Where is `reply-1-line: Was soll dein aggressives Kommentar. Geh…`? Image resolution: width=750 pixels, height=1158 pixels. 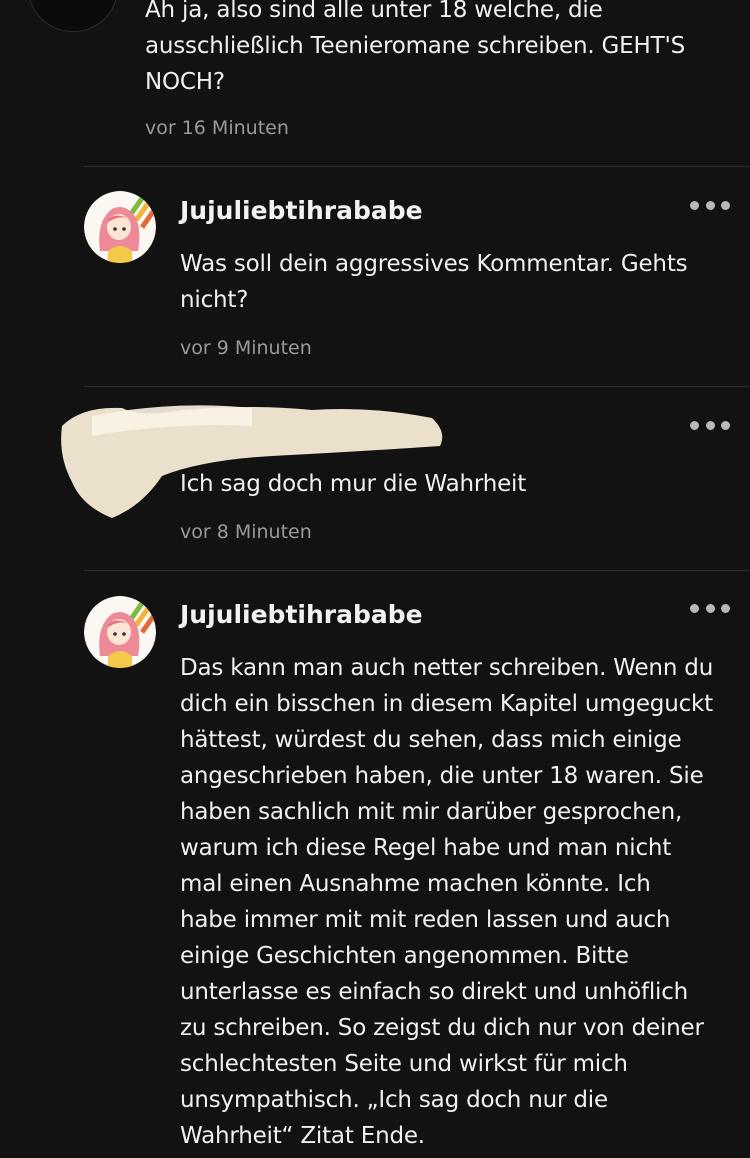 reply-1-line: Was soll dein aggressives Kommentar. Geh… is located at coordinates (434, 264).